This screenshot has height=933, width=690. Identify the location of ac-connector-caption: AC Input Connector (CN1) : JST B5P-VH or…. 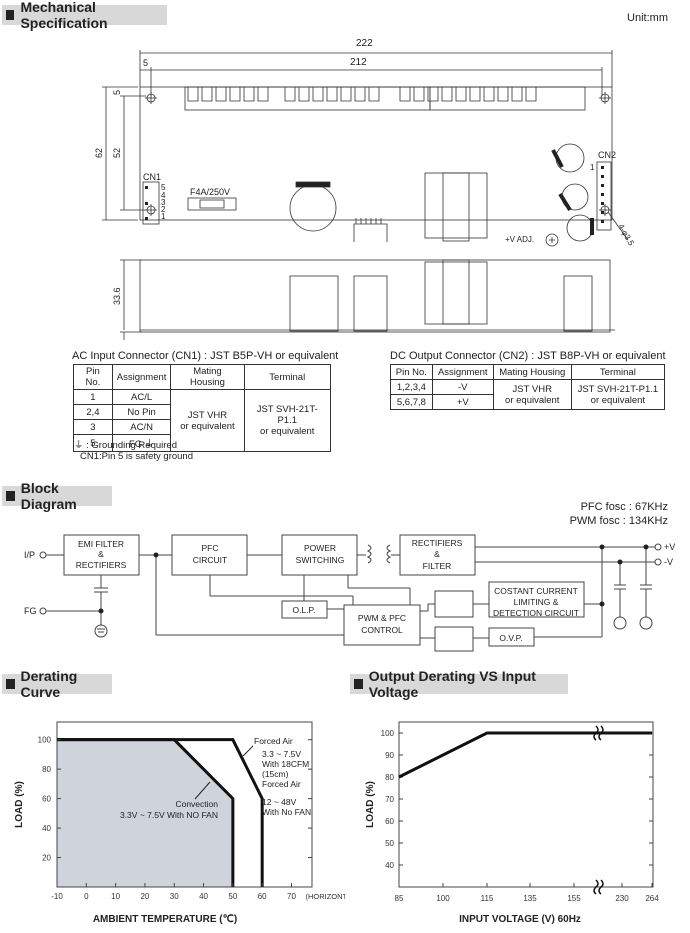
(205, 356).